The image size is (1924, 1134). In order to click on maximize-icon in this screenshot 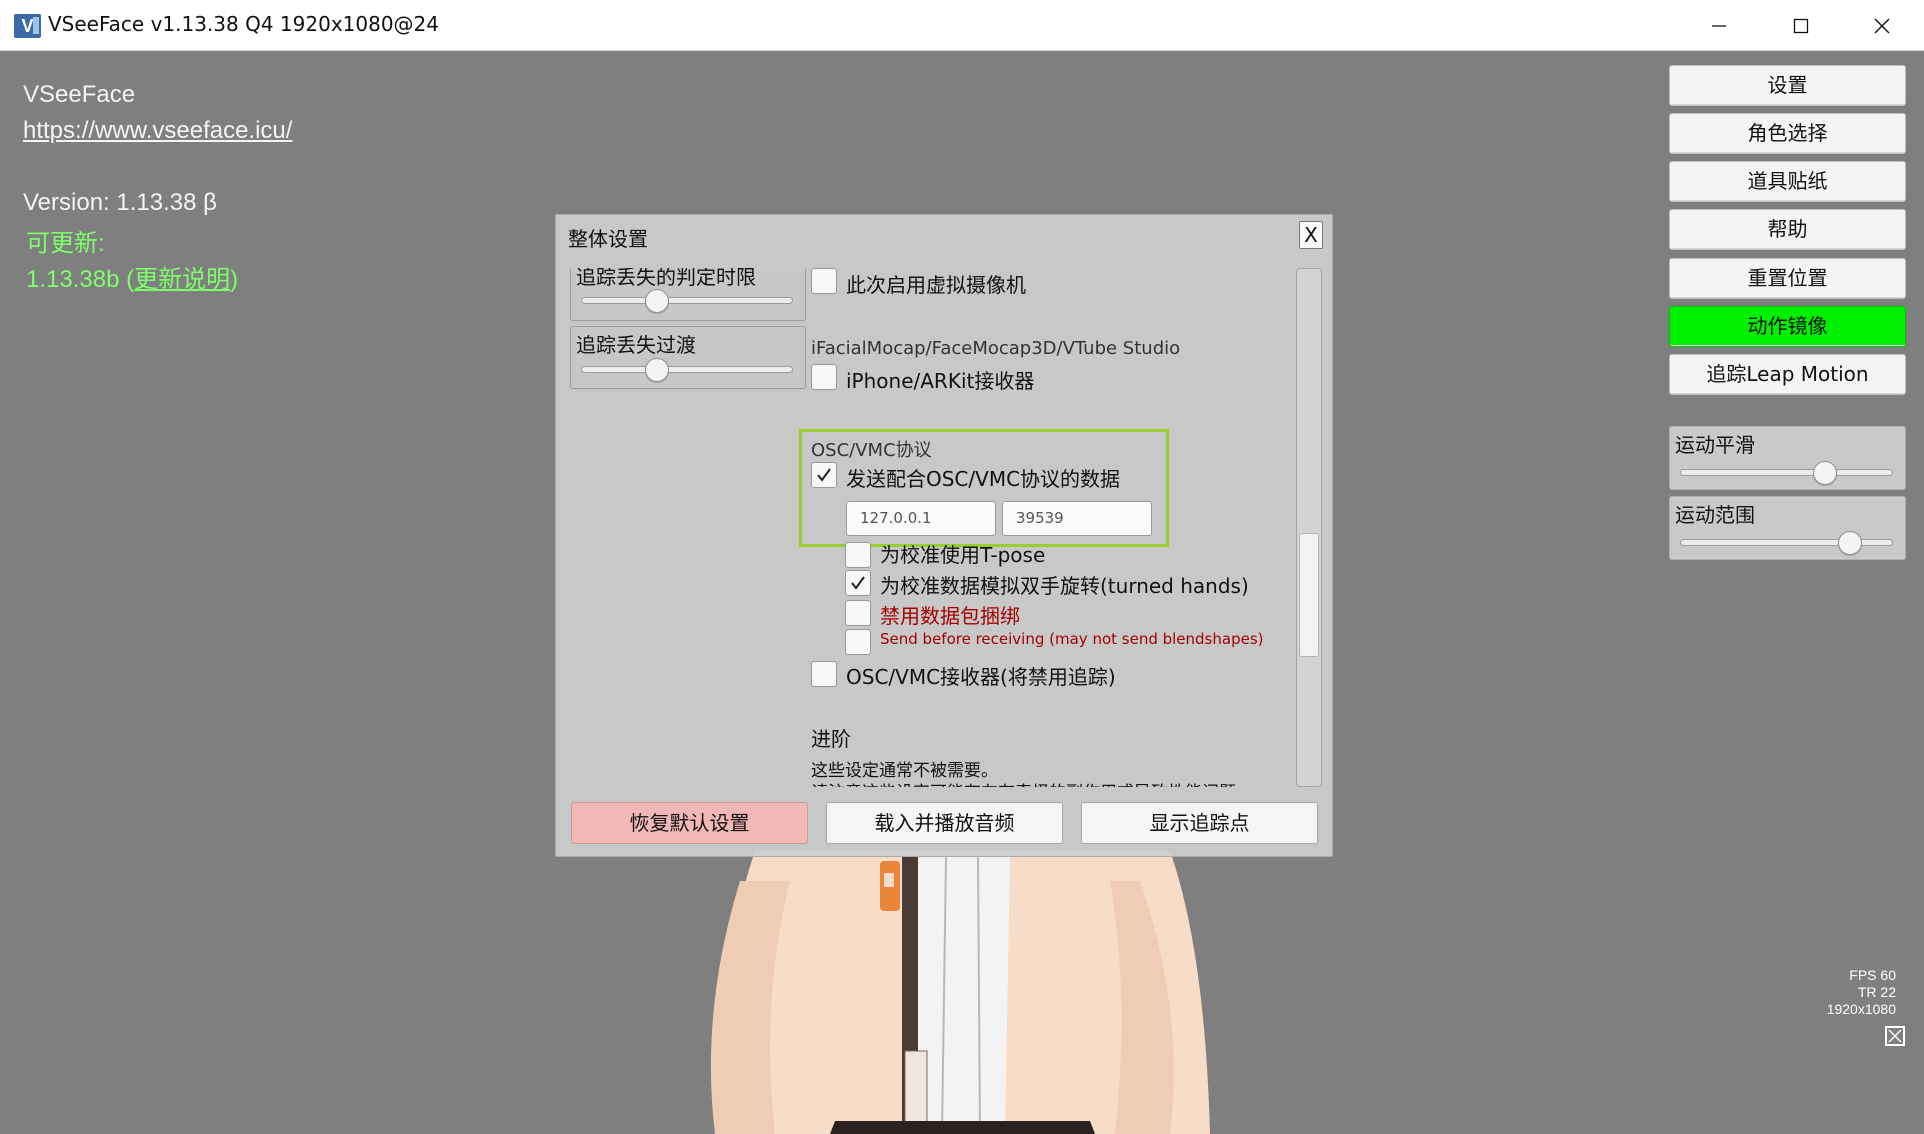, I will do `click(1801, 26)`.